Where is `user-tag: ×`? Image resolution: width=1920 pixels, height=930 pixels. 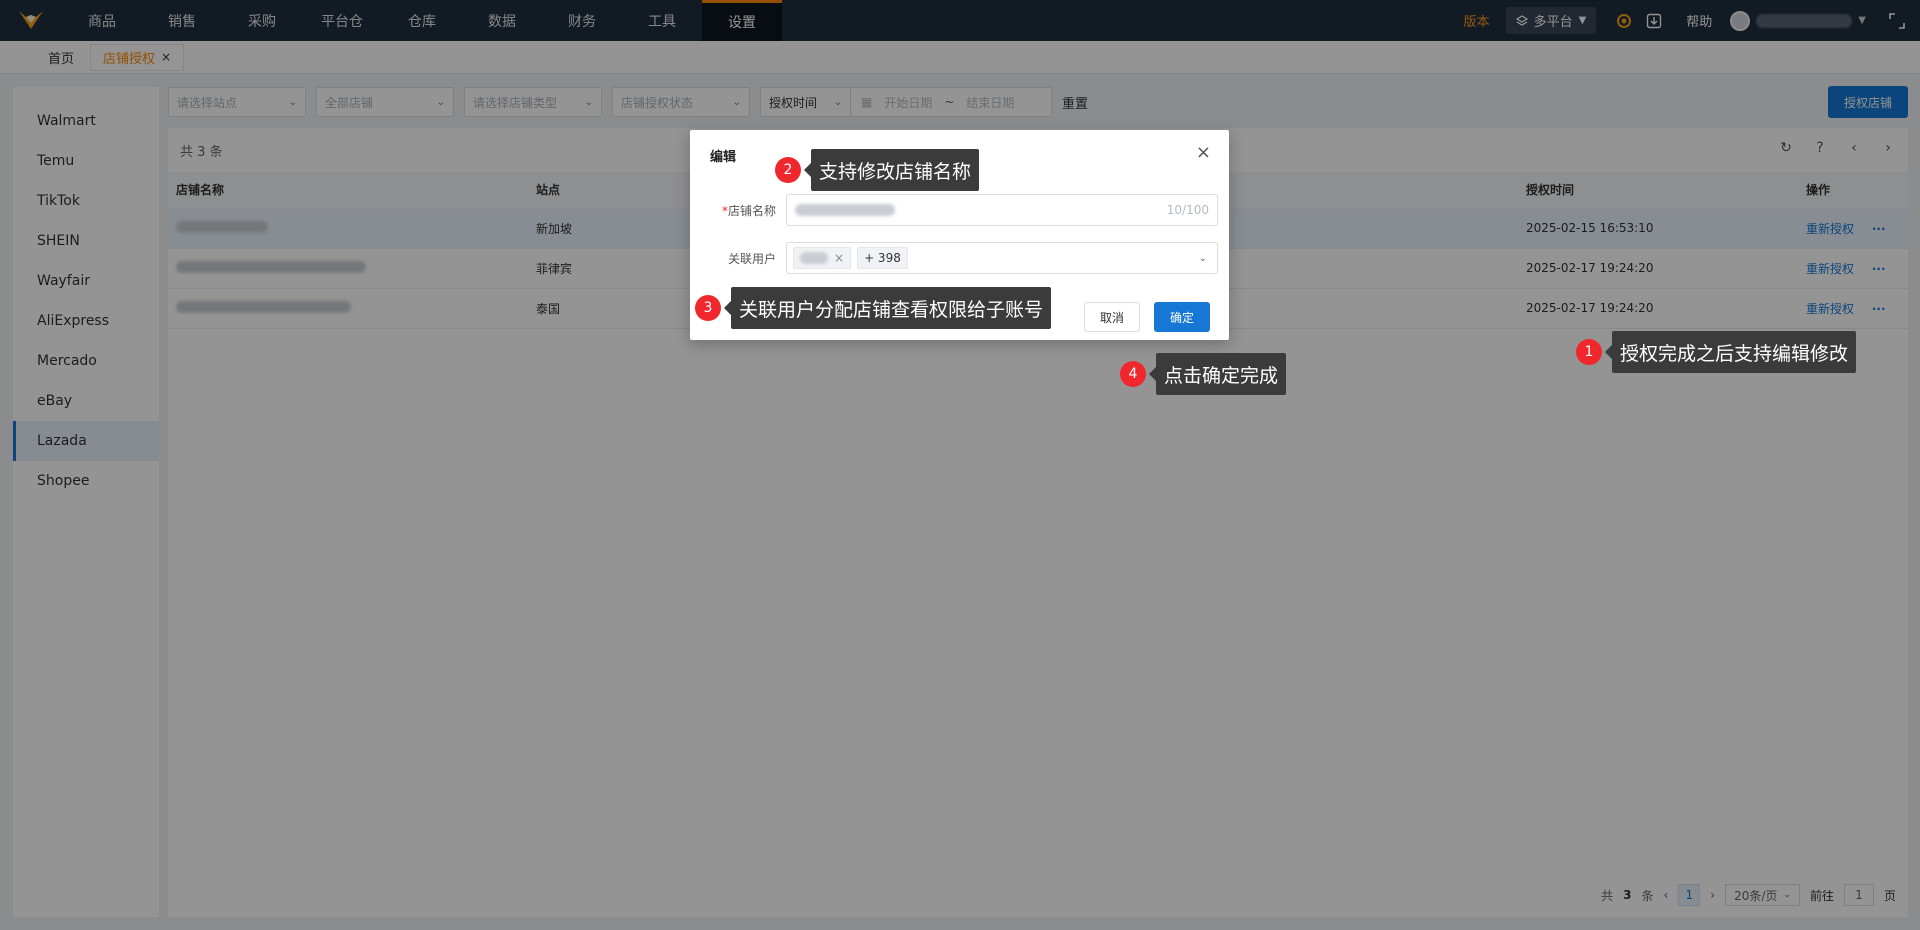 user-tag: × is located at coordinates (822, 258).